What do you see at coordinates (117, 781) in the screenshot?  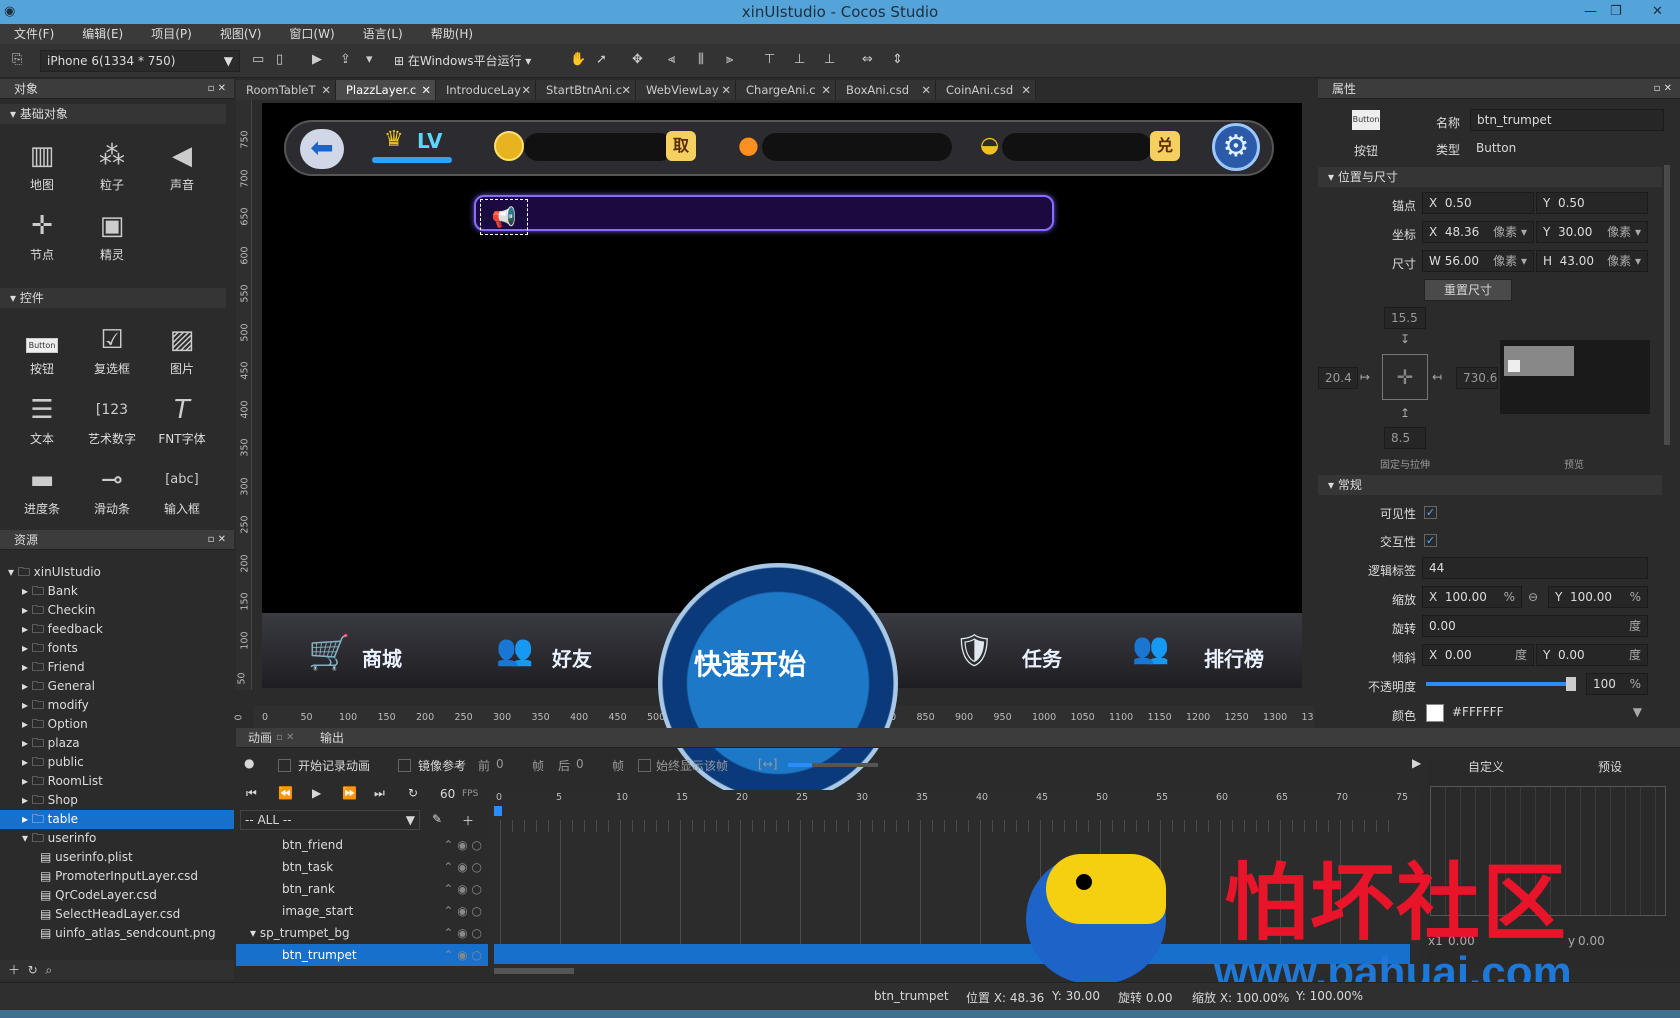 I see `tree-item: ▸ 🗀 RoomList` at bounding box center [117, 781].